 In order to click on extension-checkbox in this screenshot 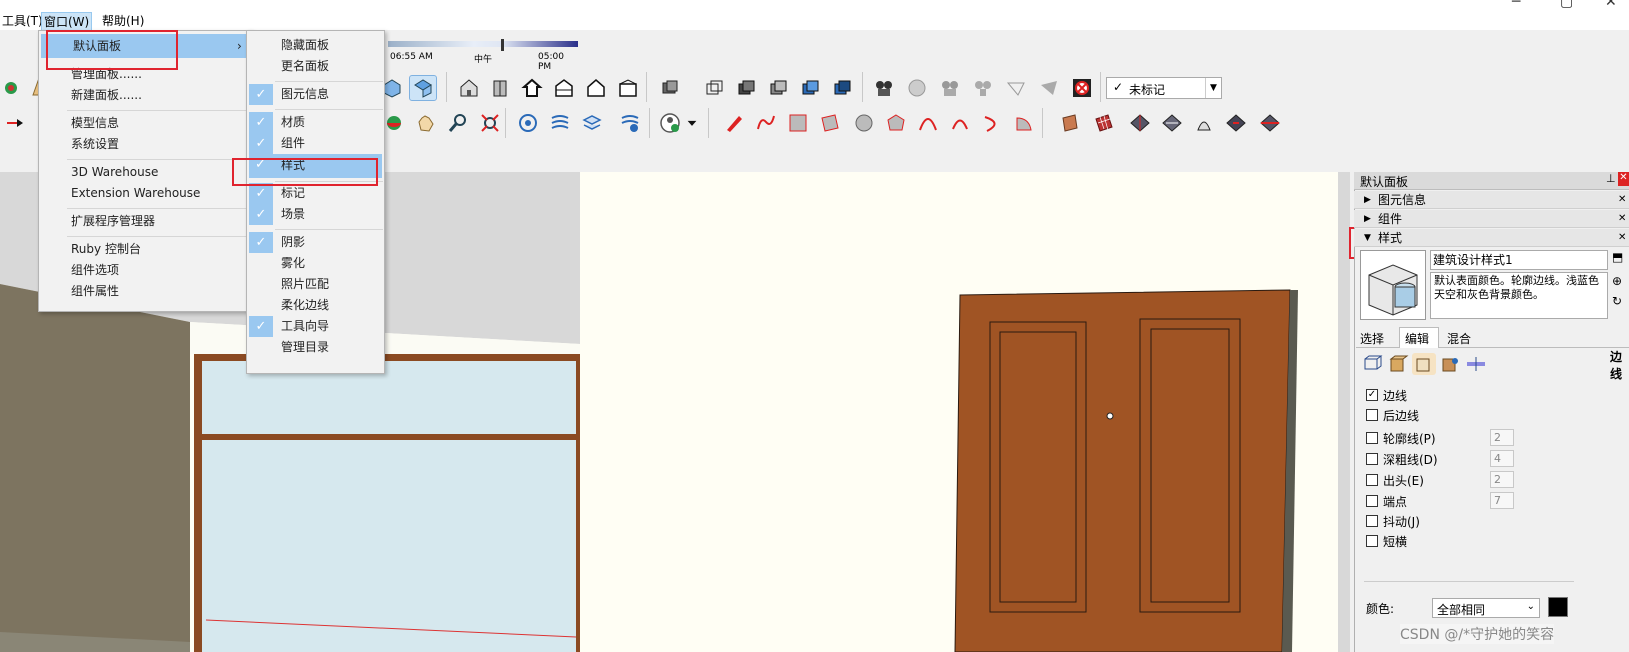, I will do `click(1372, 480)`.